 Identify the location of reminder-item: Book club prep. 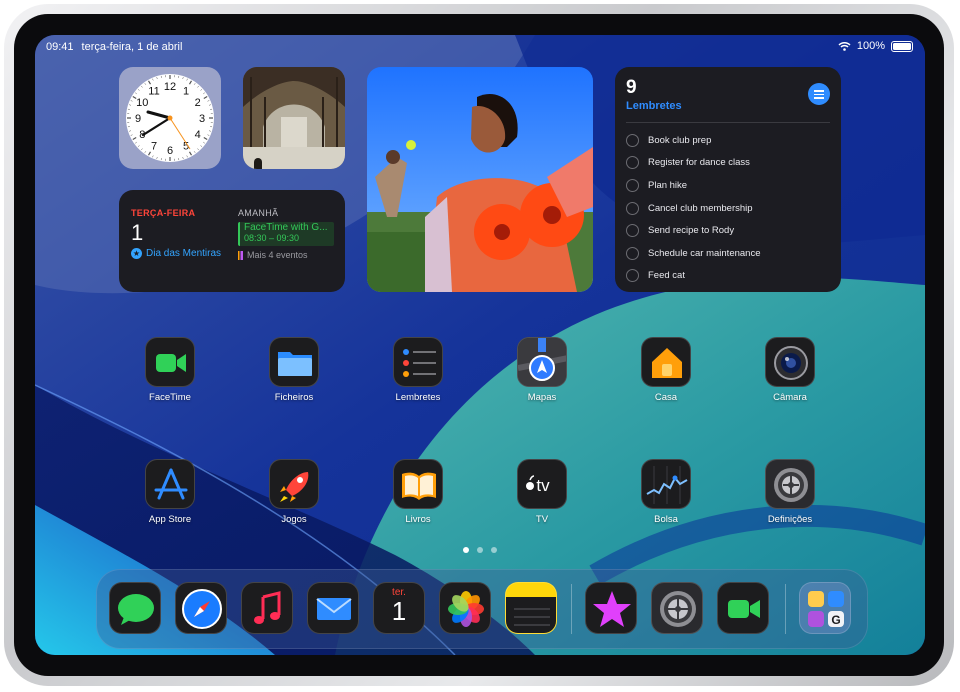
(693, 140).